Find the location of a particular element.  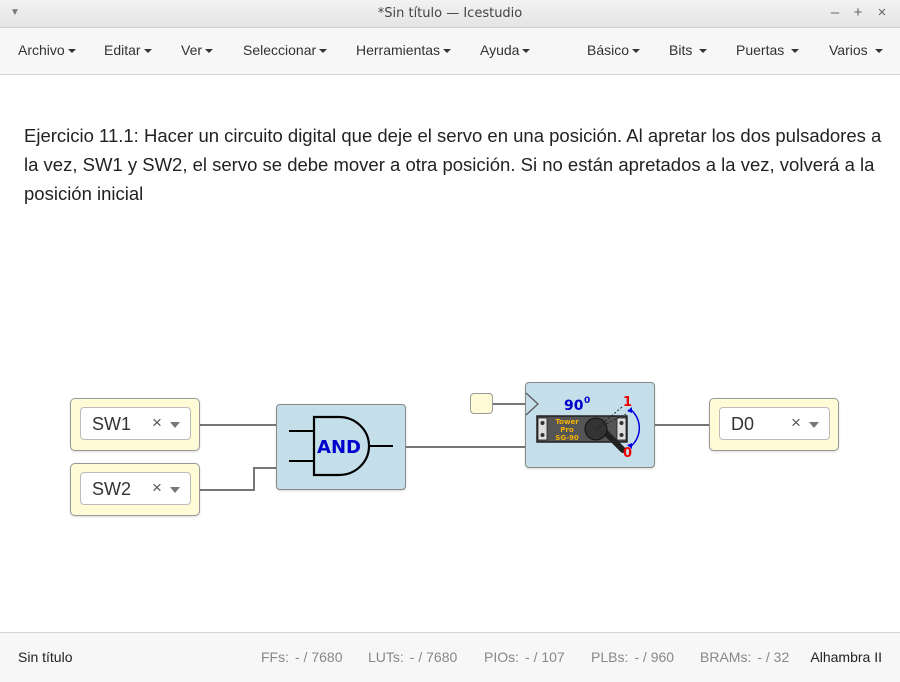

stat-plbs: PLBs: - / 960 is located at coordinates (632, 657).